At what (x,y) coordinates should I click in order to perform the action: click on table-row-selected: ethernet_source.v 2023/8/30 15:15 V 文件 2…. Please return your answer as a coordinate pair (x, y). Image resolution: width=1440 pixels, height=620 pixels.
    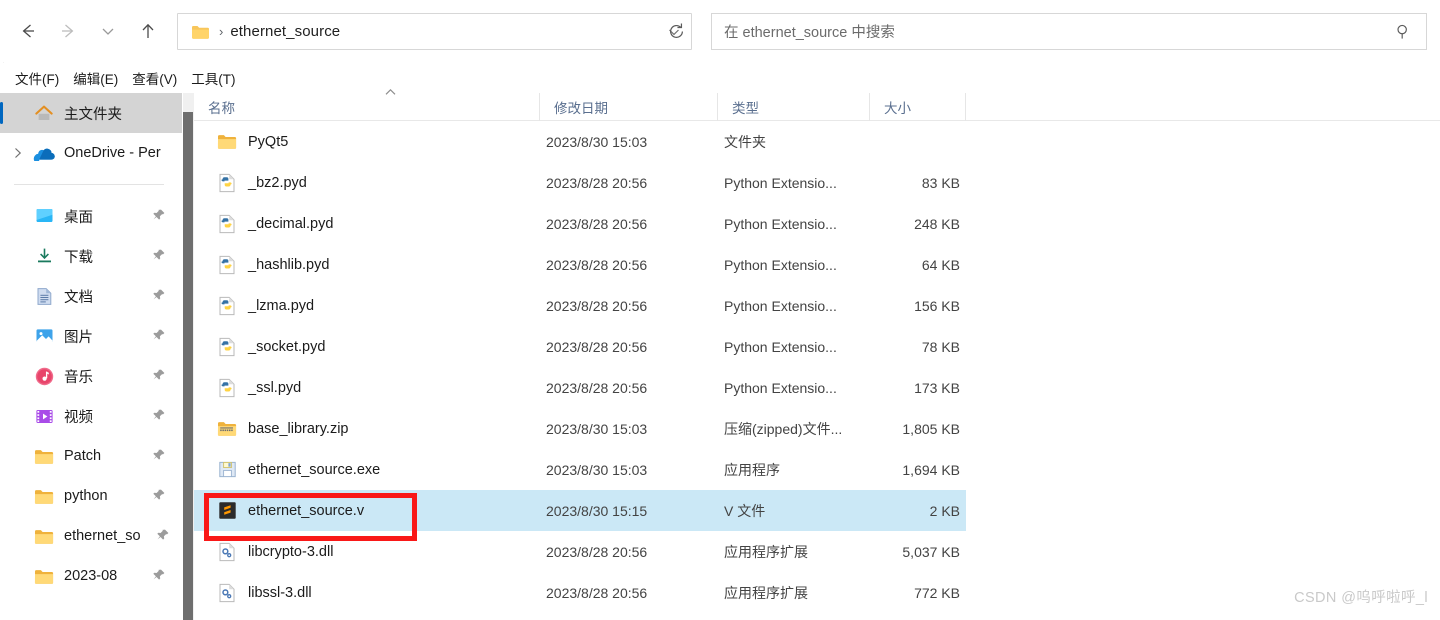
    Looking at the image, I should click on (580, 510).